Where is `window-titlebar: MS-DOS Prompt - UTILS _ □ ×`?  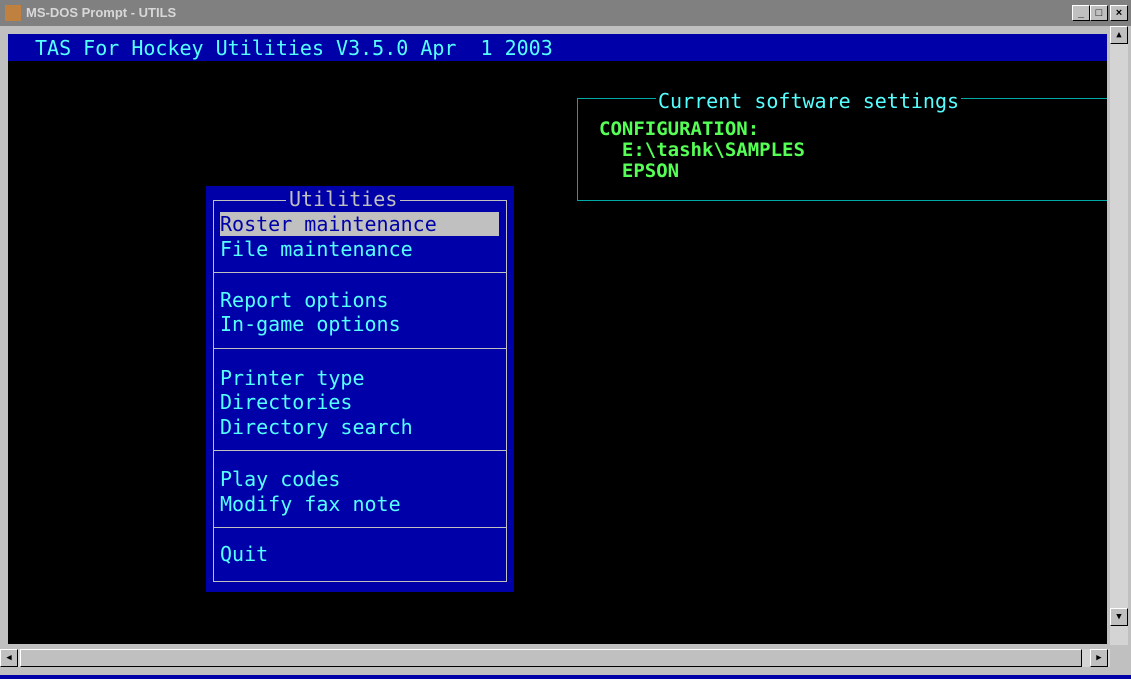 window-titlebar: MS-DOS Prompt - UTILS _ □ × is located at coordinates (565, 13).